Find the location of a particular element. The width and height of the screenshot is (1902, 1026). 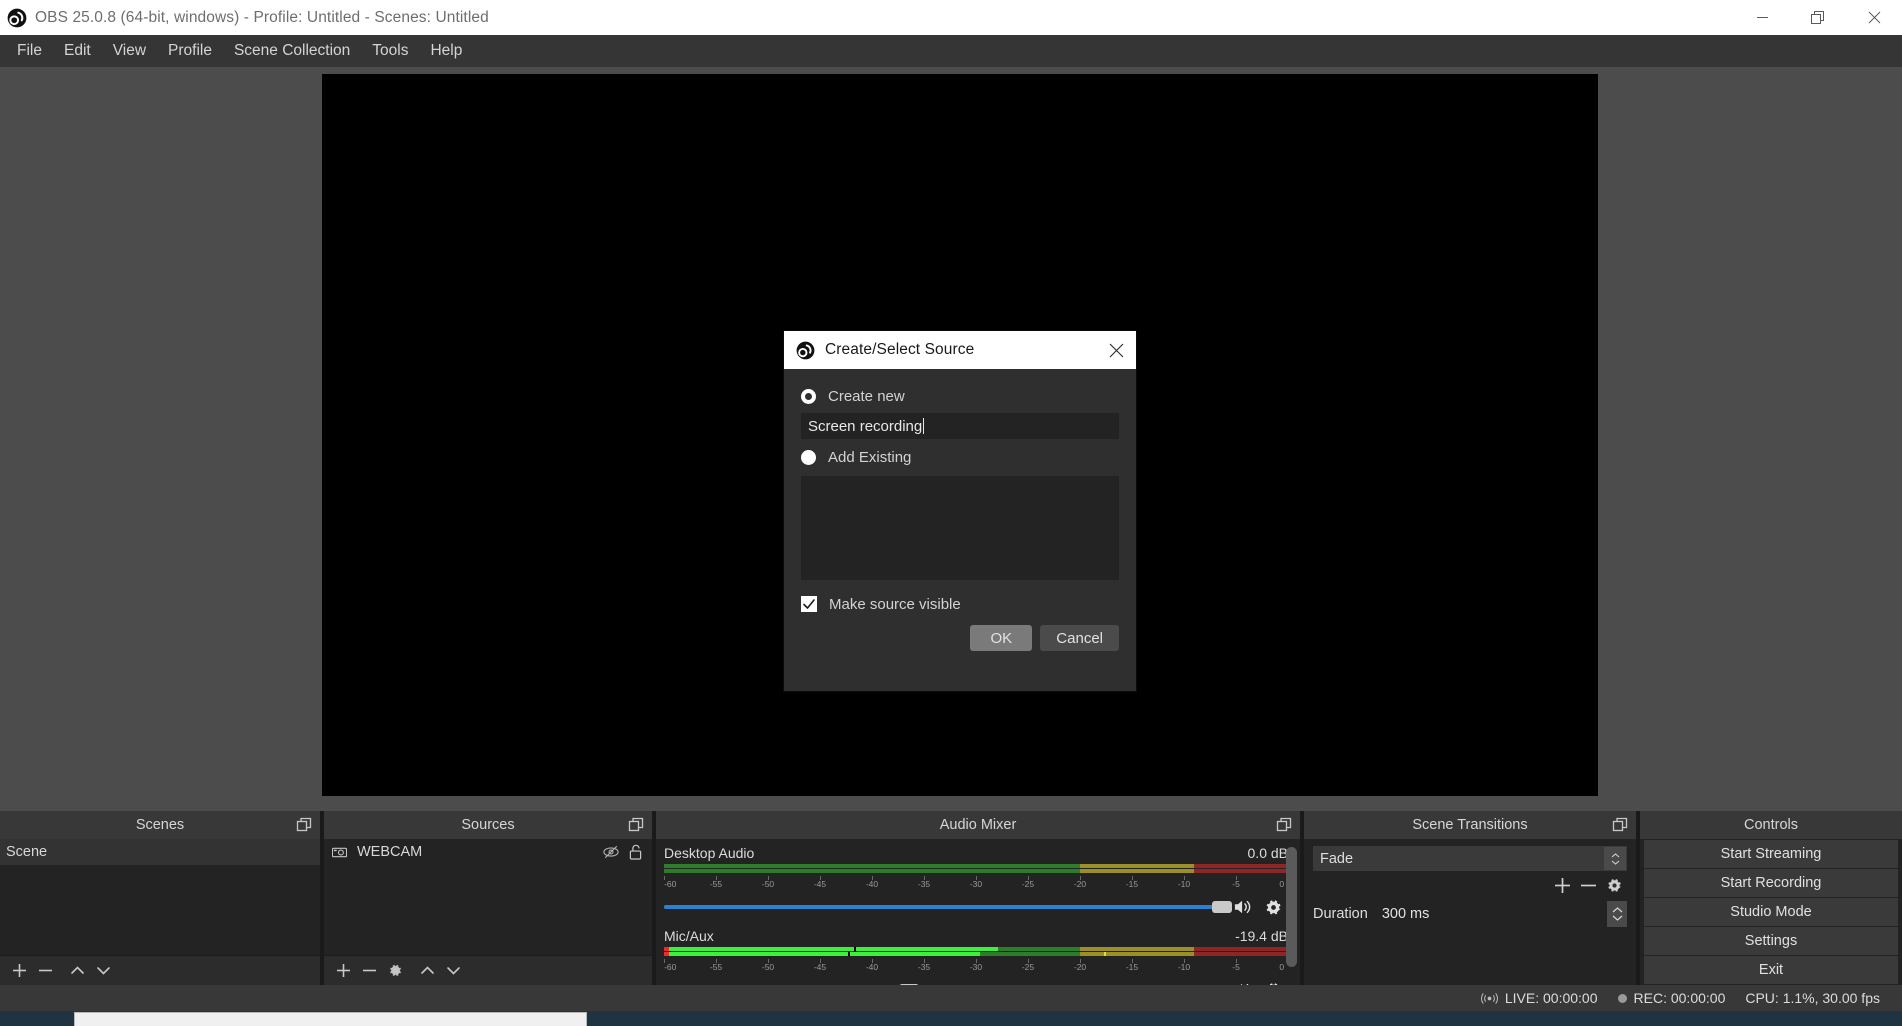

source-properties-button is located at coordinates (395, 971).